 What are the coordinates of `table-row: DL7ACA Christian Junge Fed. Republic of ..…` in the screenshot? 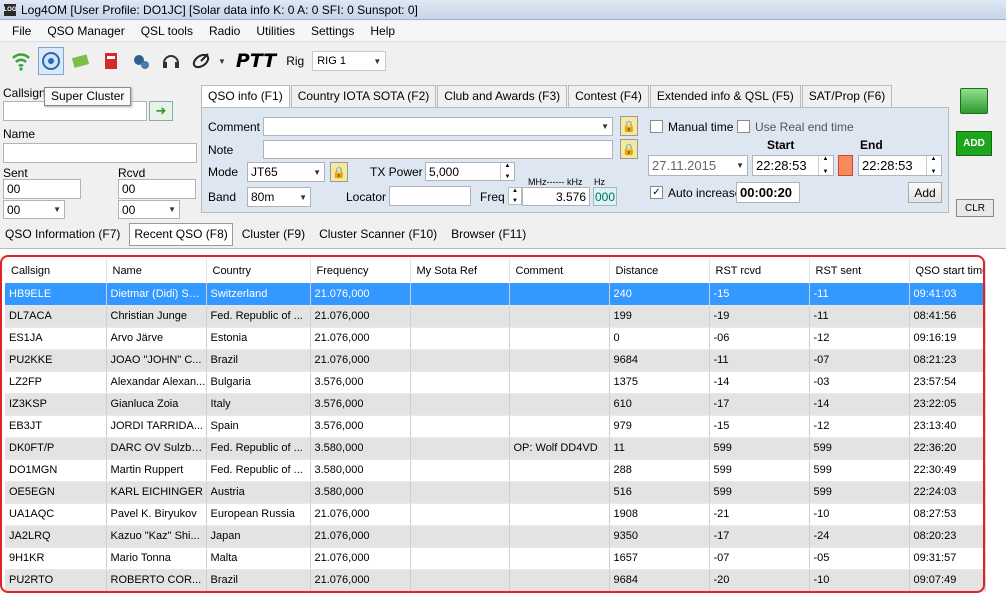 It's located at (495, 316).